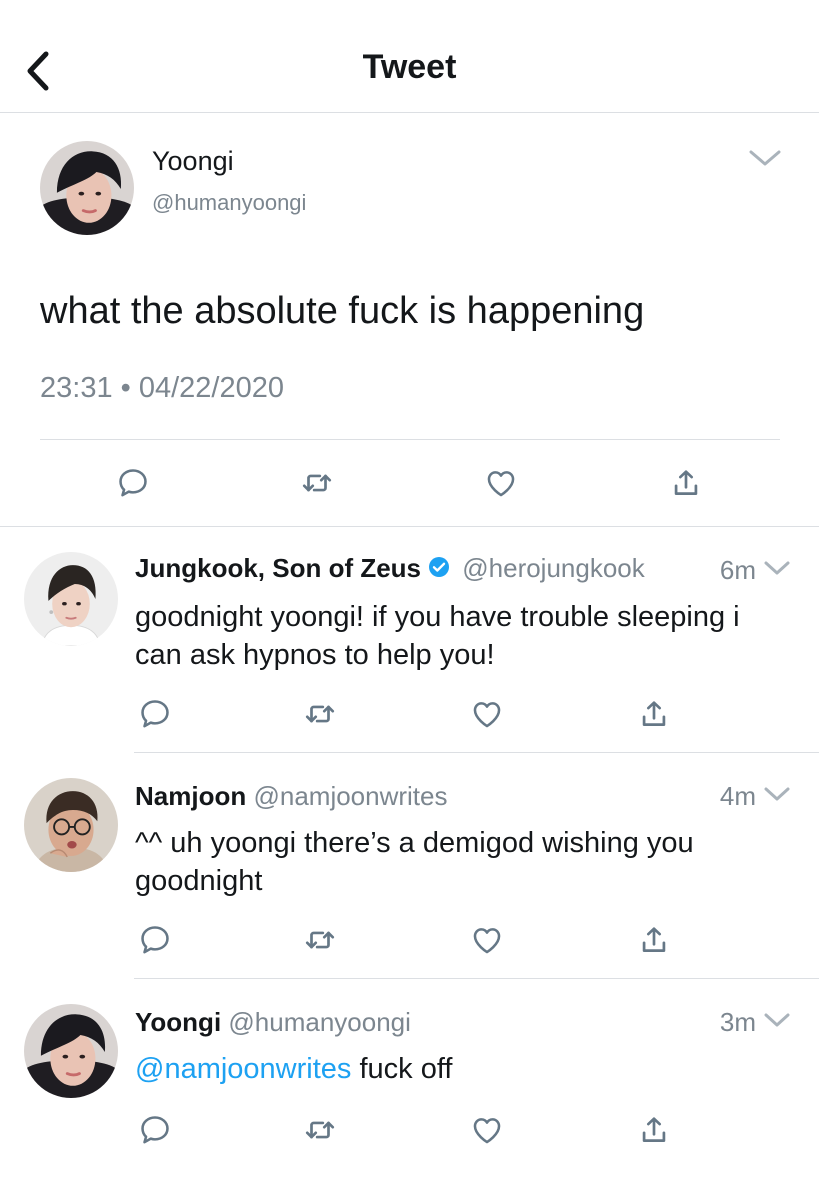  What do you see at coordinates (190, 796) in the screenshot?
I see `author-name: Namjoon` at bounding box center [190, 796].